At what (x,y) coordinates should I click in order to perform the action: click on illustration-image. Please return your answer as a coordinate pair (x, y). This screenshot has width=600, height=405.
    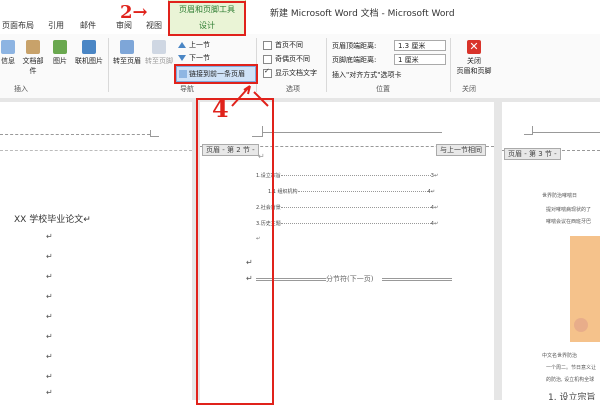
    Looking at the image, I should click on (585, 289).